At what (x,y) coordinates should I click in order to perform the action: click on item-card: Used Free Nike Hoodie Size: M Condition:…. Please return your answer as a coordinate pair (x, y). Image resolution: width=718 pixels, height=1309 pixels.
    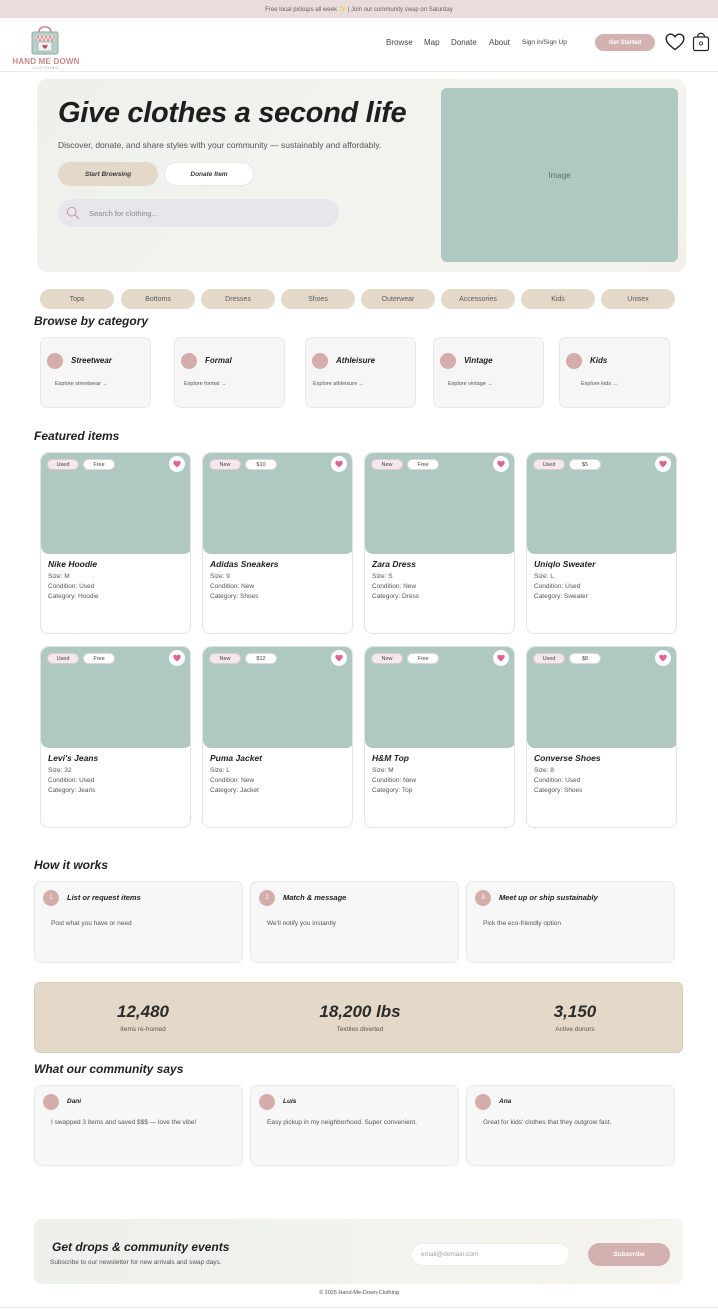
    Looking at the image, I should click on (115, 543).